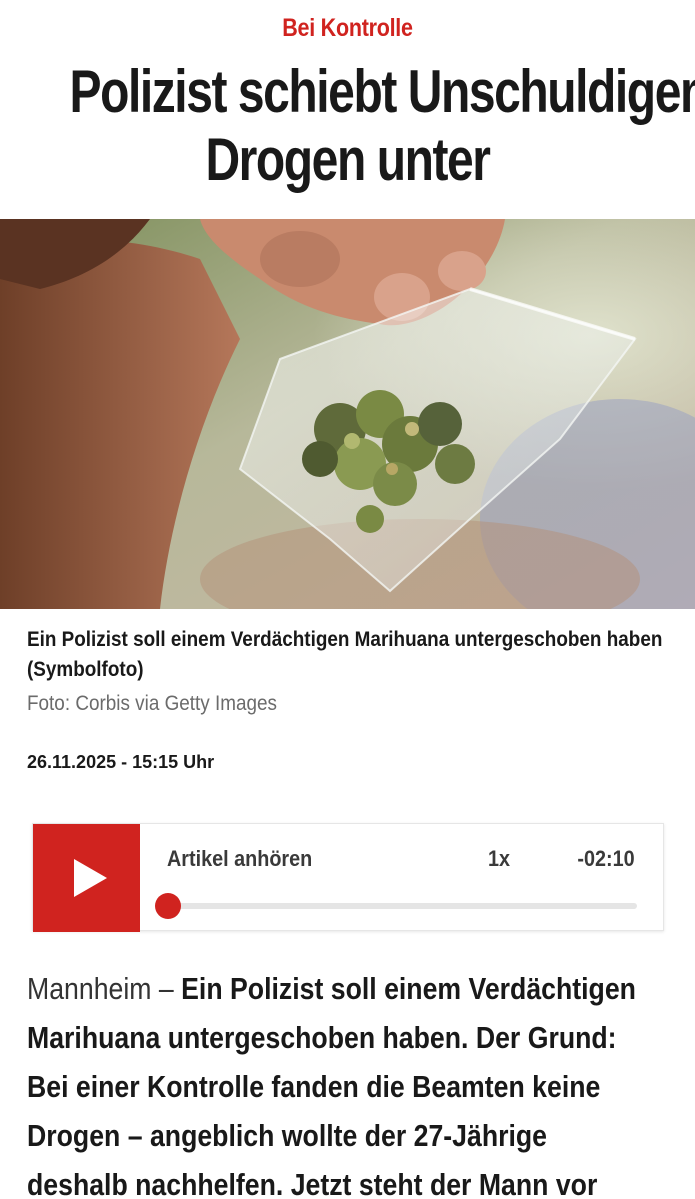 The image size is (695, 1199). What do you see at coordinates (396, 906) in the screenshot?
I see `audio-progress-bar` at bounding box center [396, 906].